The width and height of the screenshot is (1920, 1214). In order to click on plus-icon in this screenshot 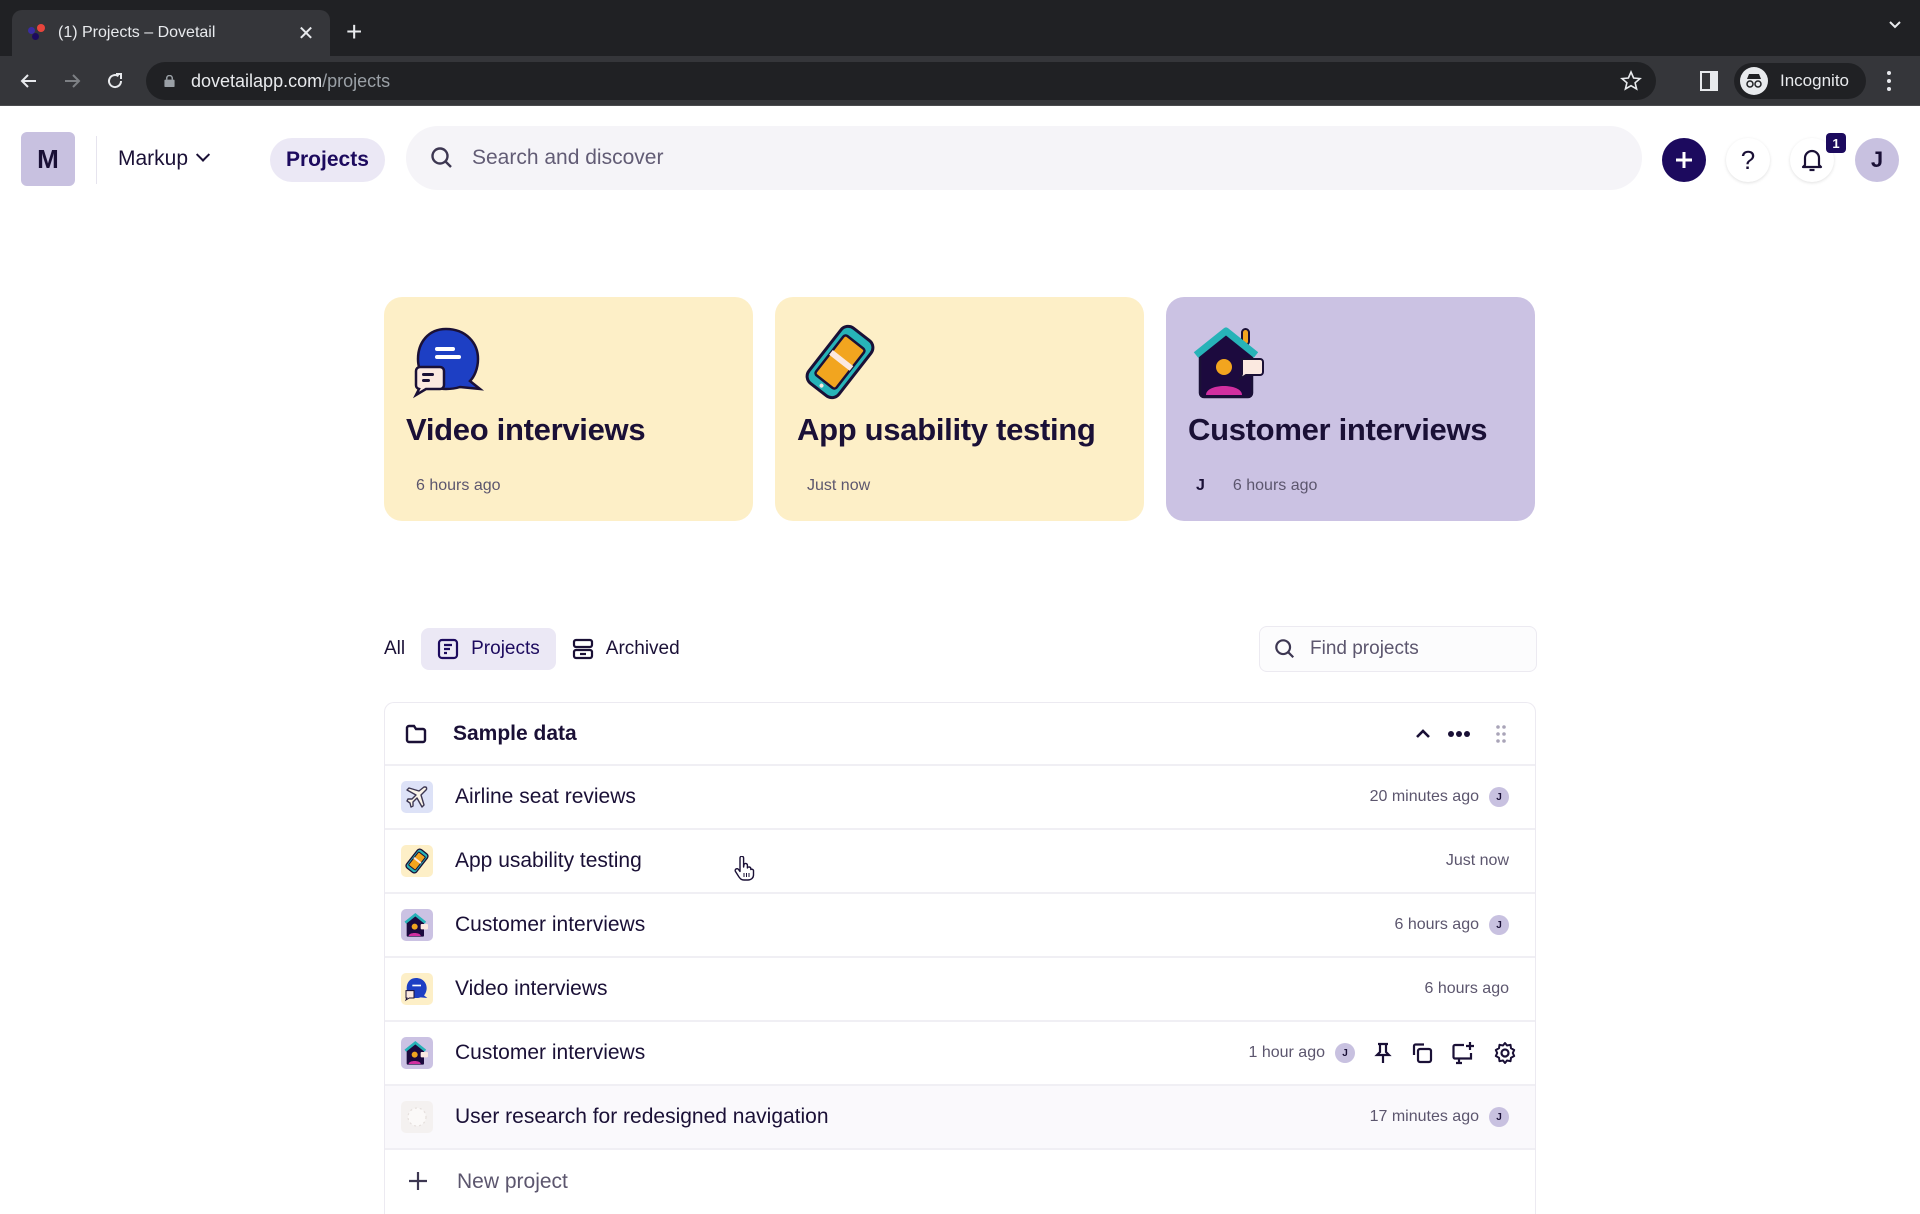, I will do `click(1684, 160)`.